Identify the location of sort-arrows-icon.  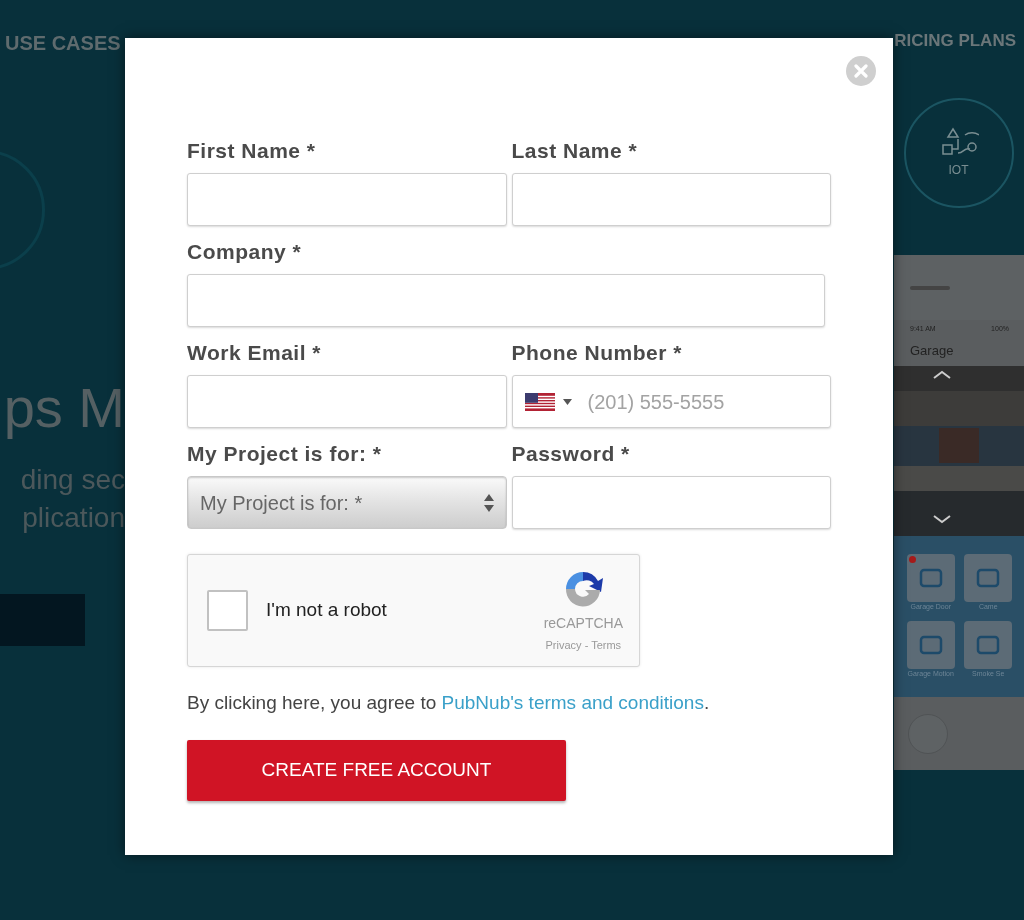
(488, 502).